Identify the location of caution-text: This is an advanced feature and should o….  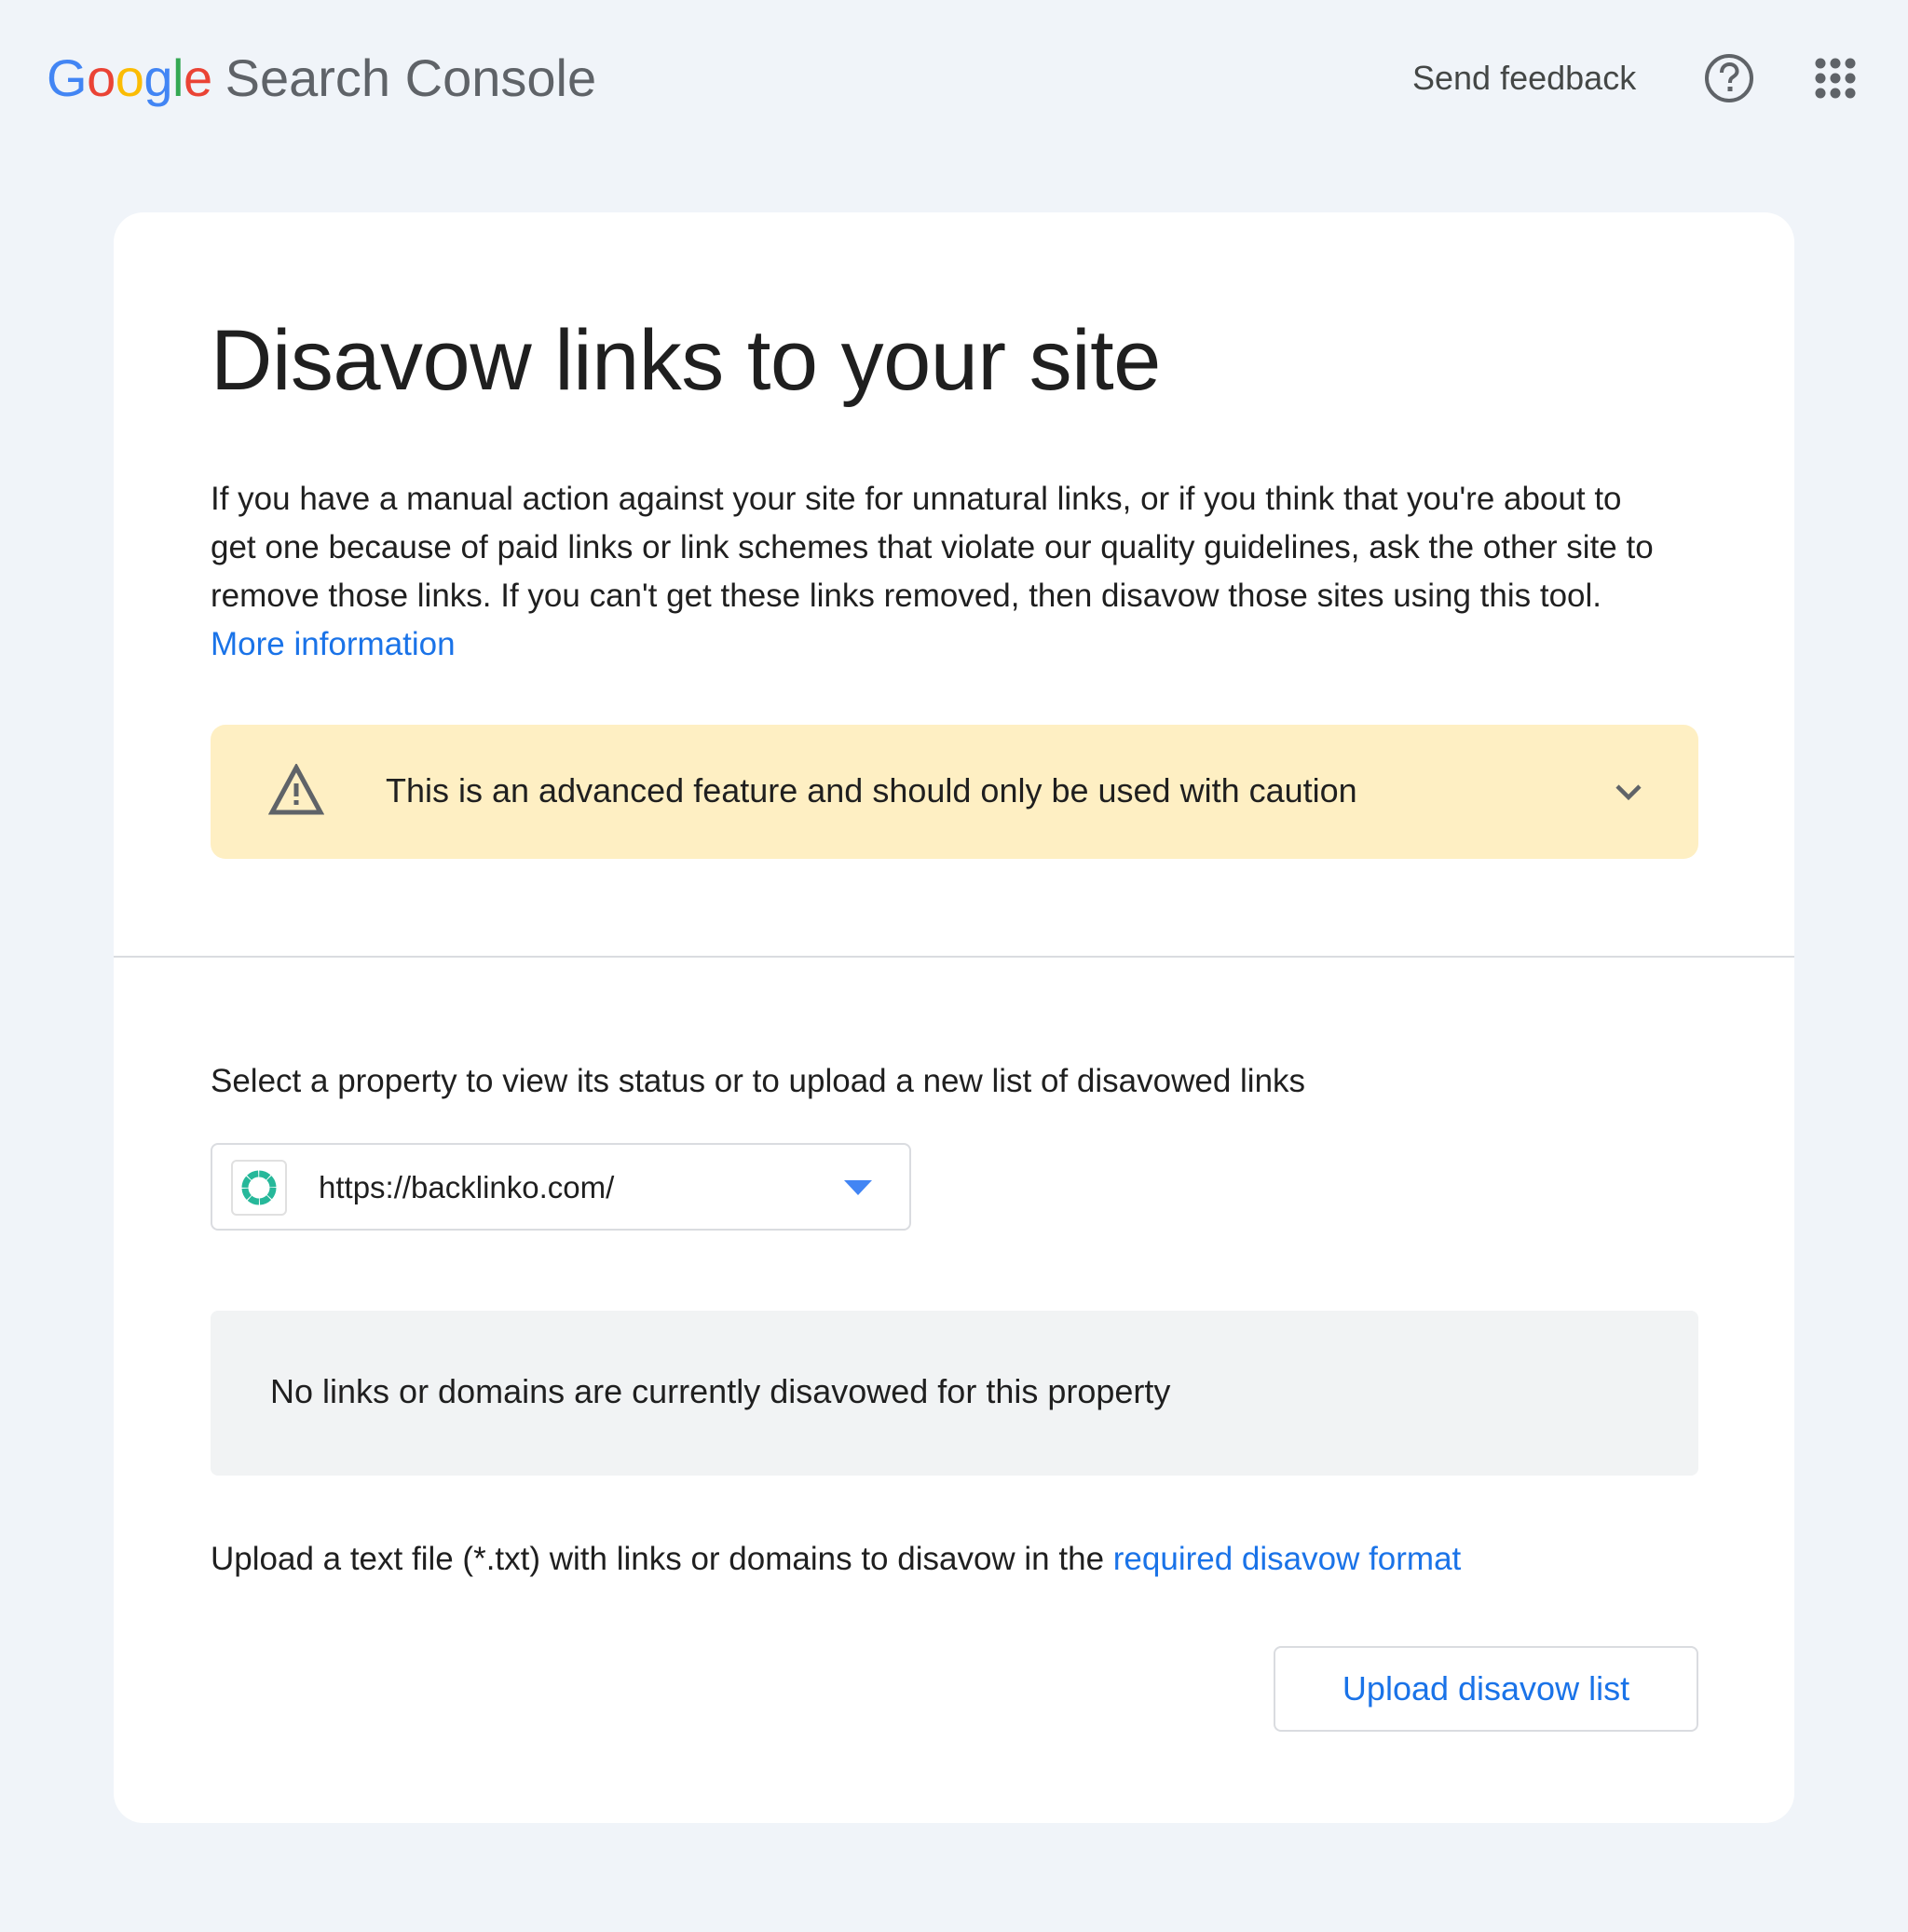
(872, 790).